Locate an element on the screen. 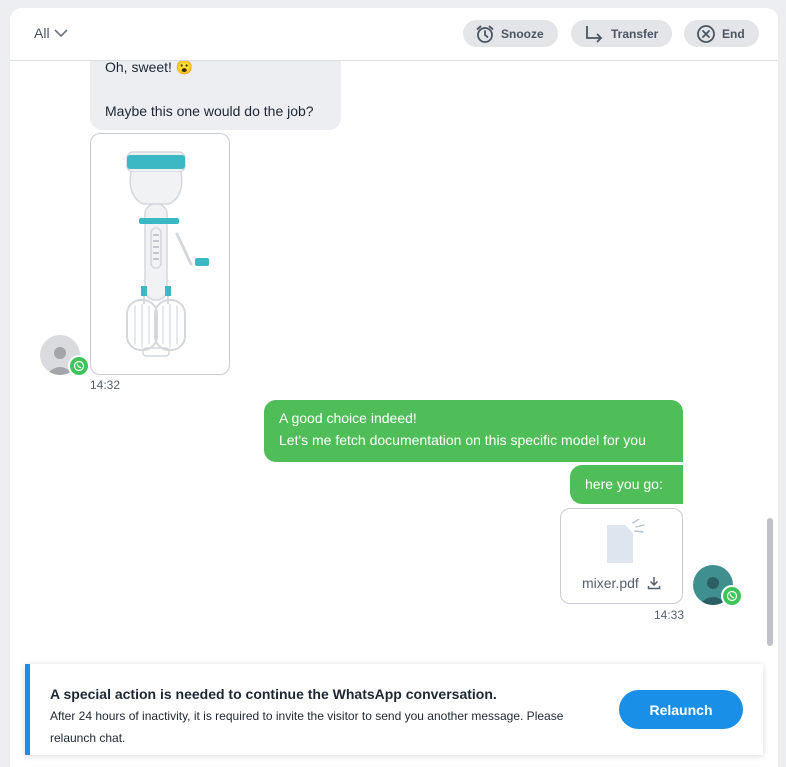 This screenshot has height=767, width=786. end-button: End is located at coordinates (721, 33).